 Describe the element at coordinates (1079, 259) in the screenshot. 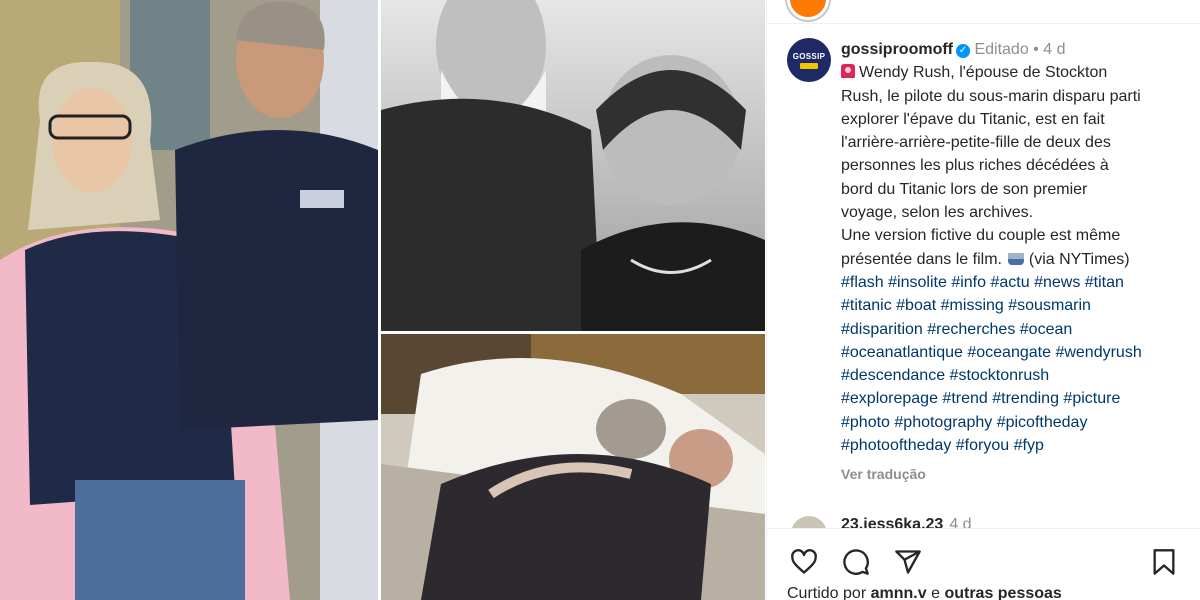

I see `caption-source: (via NYTimes)` at that location.